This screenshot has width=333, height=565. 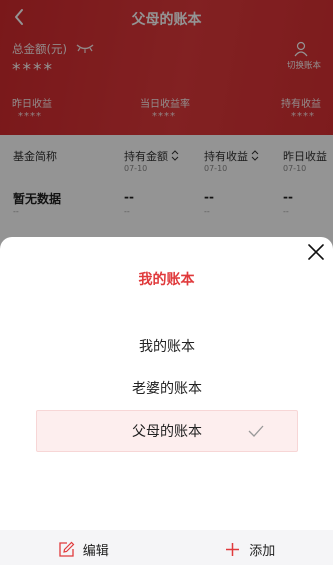 What do you see at coordinates (262, 551) in the screenshot?
I see `add-label: 添加` at bounding box center [262, 551].